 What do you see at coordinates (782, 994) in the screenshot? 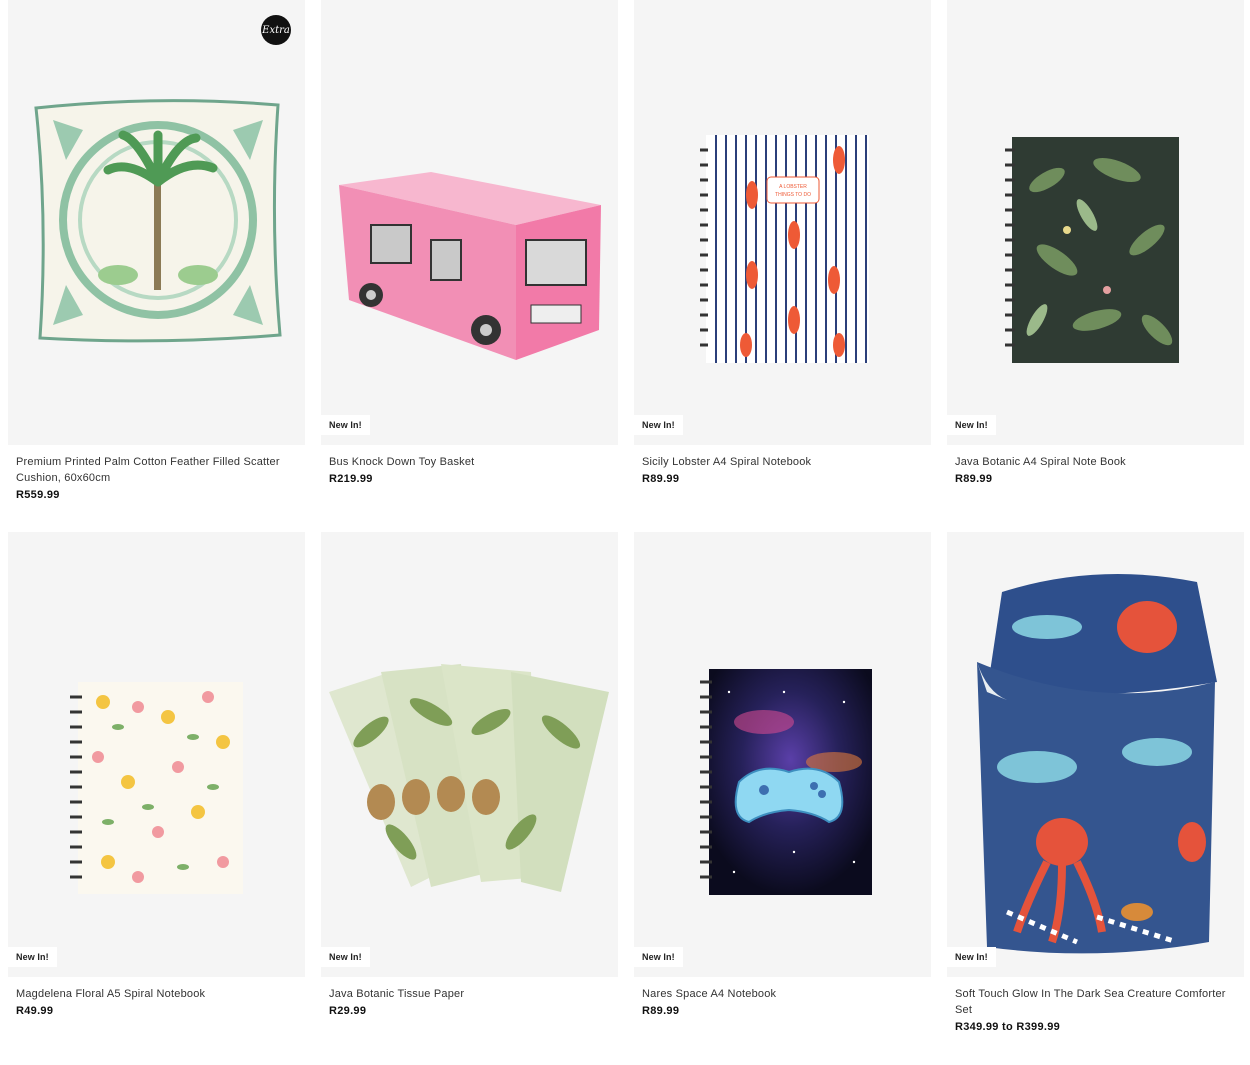
I see `product-name: Nares Space A4 Notebook` at bounding box center [782, 994].